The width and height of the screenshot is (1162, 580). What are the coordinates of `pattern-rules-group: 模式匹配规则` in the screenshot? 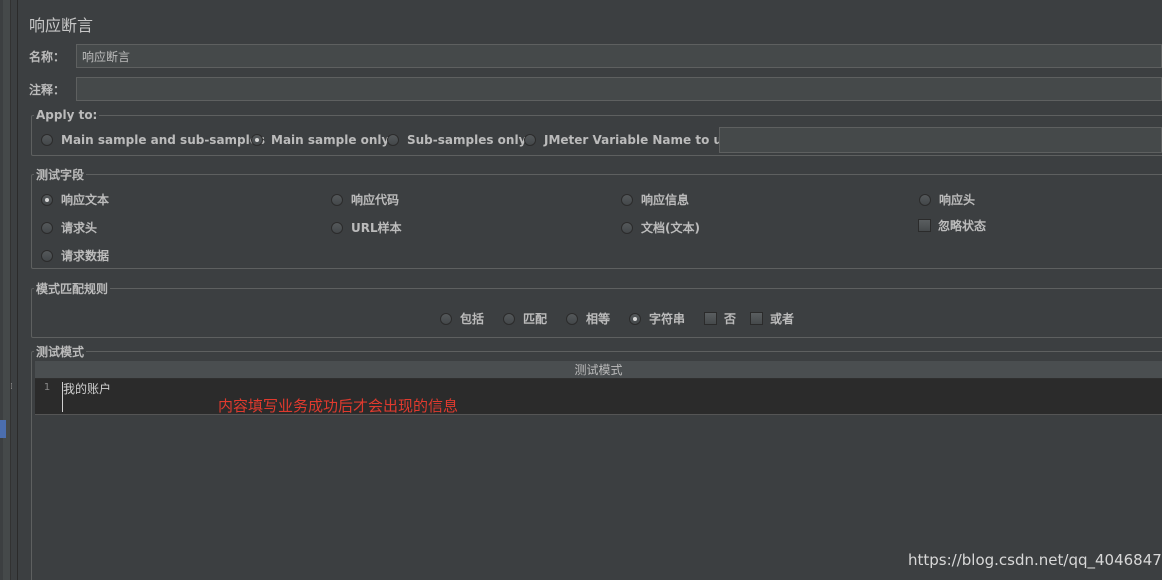 It's located at (596, 309).